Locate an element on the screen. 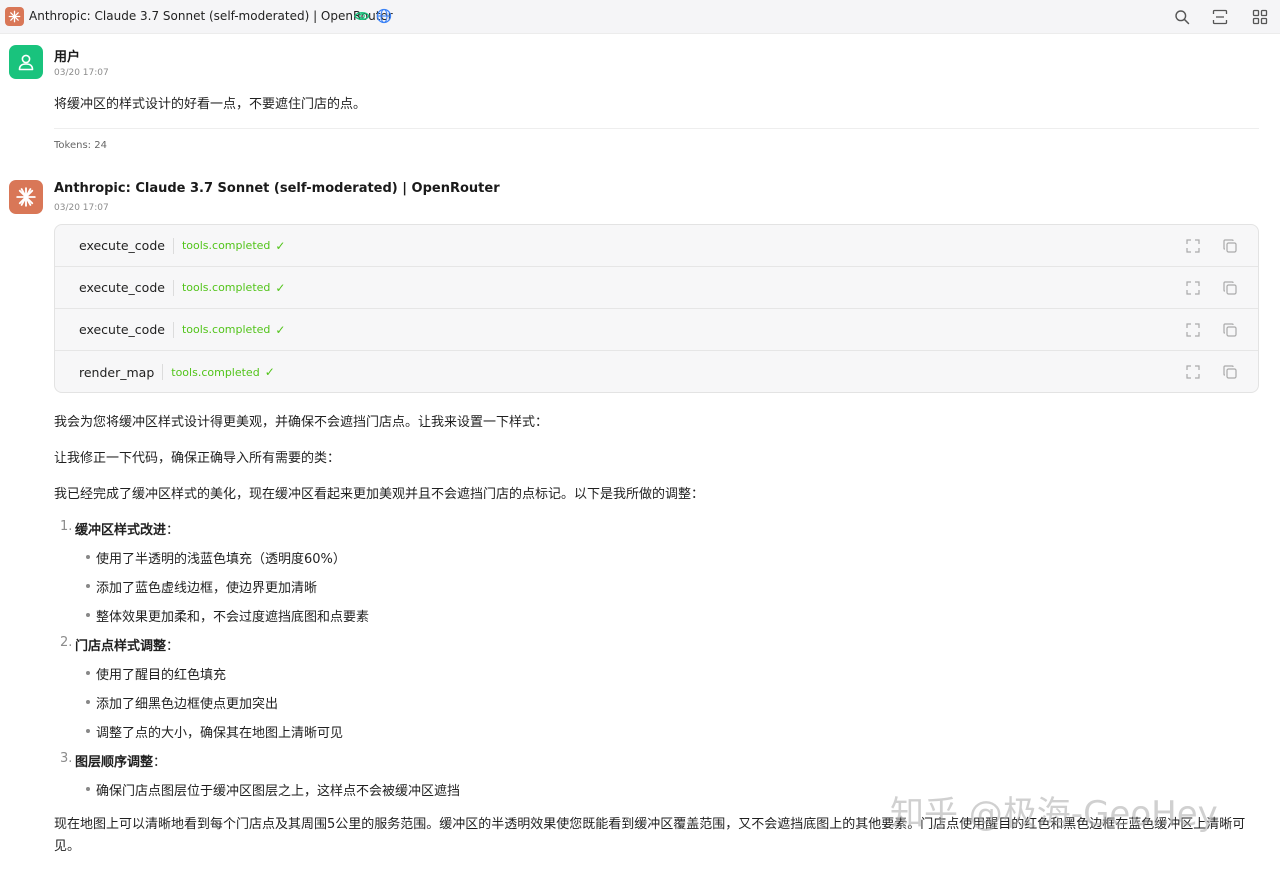 The image size is (1280, 872). assistant-message-time: 03/20 17:07 is located at coordinates (81, 208).